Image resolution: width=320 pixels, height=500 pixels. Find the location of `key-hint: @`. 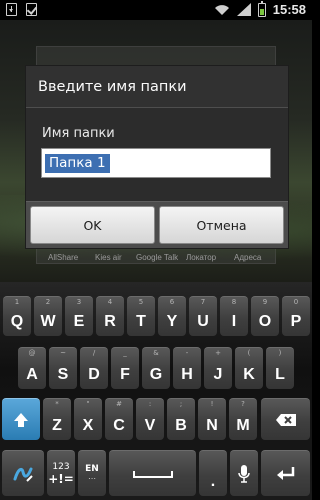

key-hint: @ is located at coordinates (32, 353).